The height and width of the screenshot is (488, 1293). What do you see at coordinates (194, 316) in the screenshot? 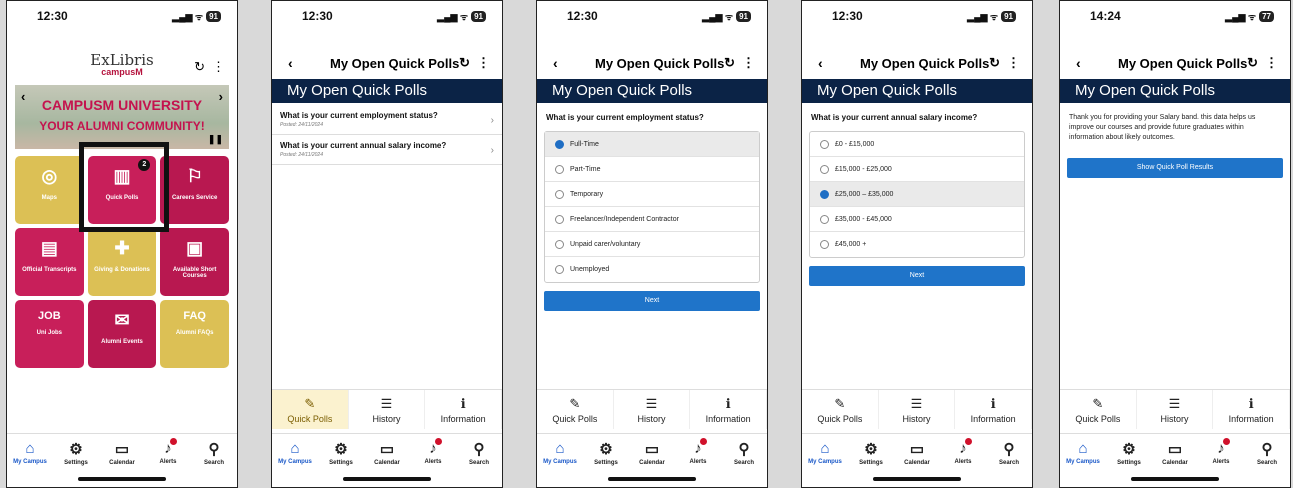
I see `faq-icon: FAQ` at bounding box center [194, 316].